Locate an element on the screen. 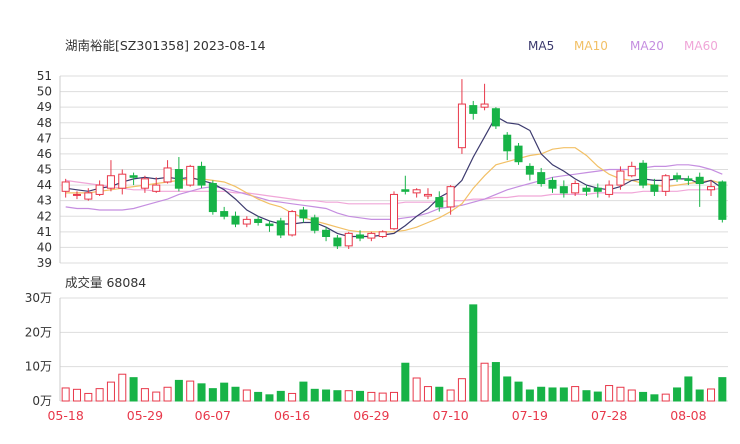 This screenshot has height=444, width=740. date-label: 06-29 is located at coordinates (371, 415).